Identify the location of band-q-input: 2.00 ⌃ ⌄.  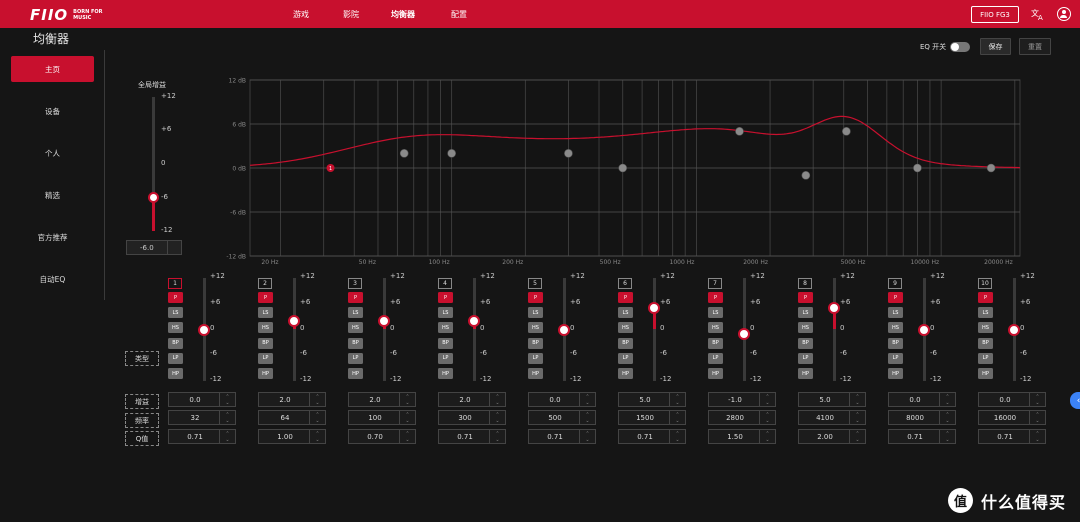
(832, 436).